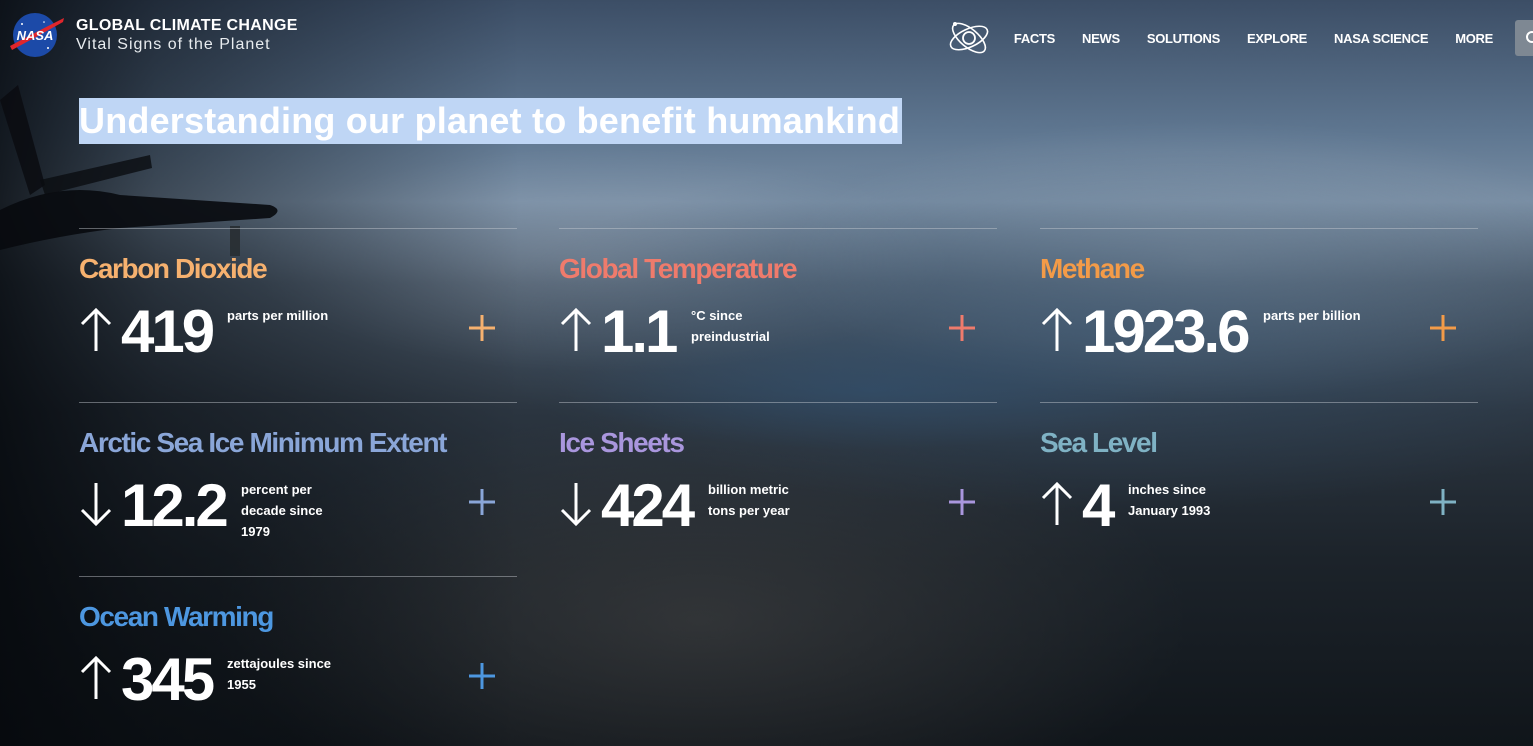  I want to click on indicator-unit: percent per decade since 1979, so click(282, 510).